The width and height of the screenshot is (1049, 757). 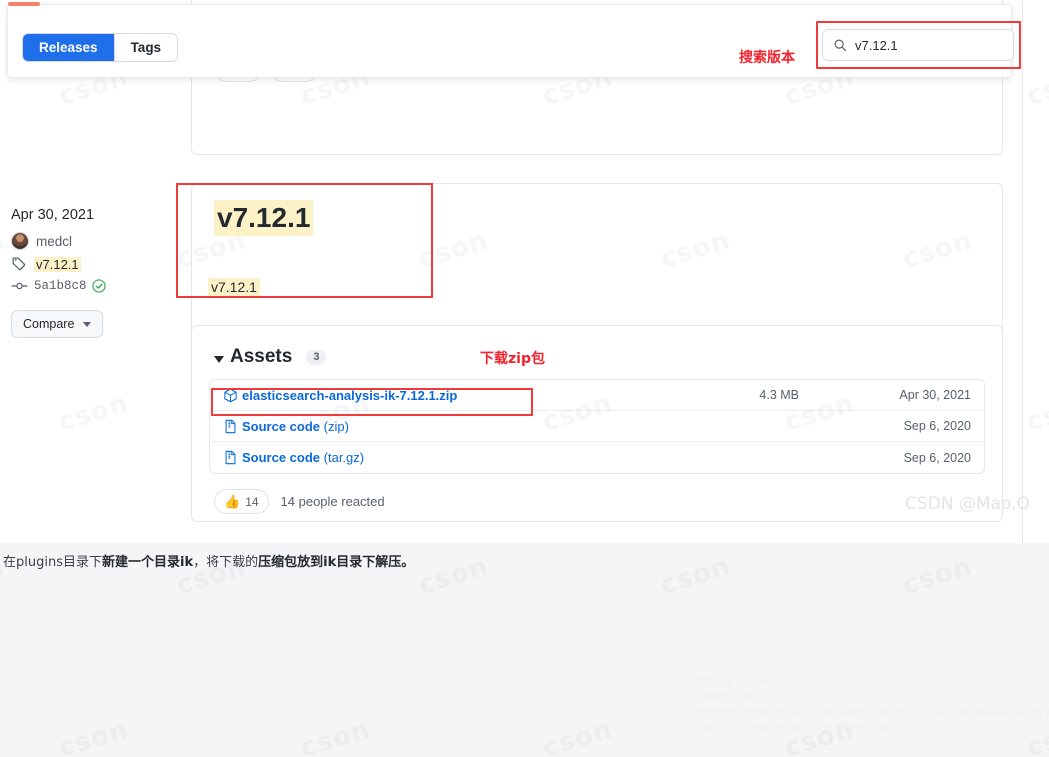 What do you see at coordinates (230, 395) in the screenshot?
I see `package-icon` at bounding box center [230, 395].